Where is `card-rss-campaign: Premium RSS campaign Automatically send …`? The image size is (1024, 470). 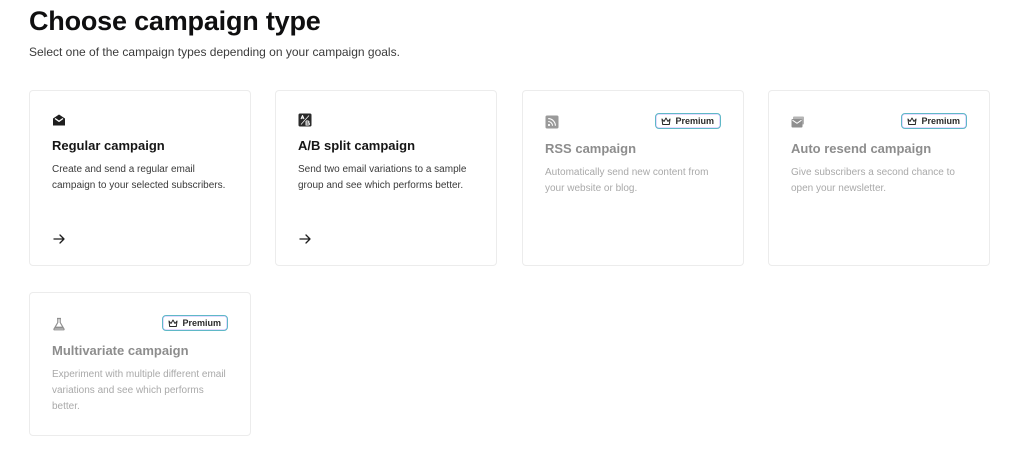
card-rss-campaign: Premium RSS campaign Automatically send … is located at coordinates (633, 178).